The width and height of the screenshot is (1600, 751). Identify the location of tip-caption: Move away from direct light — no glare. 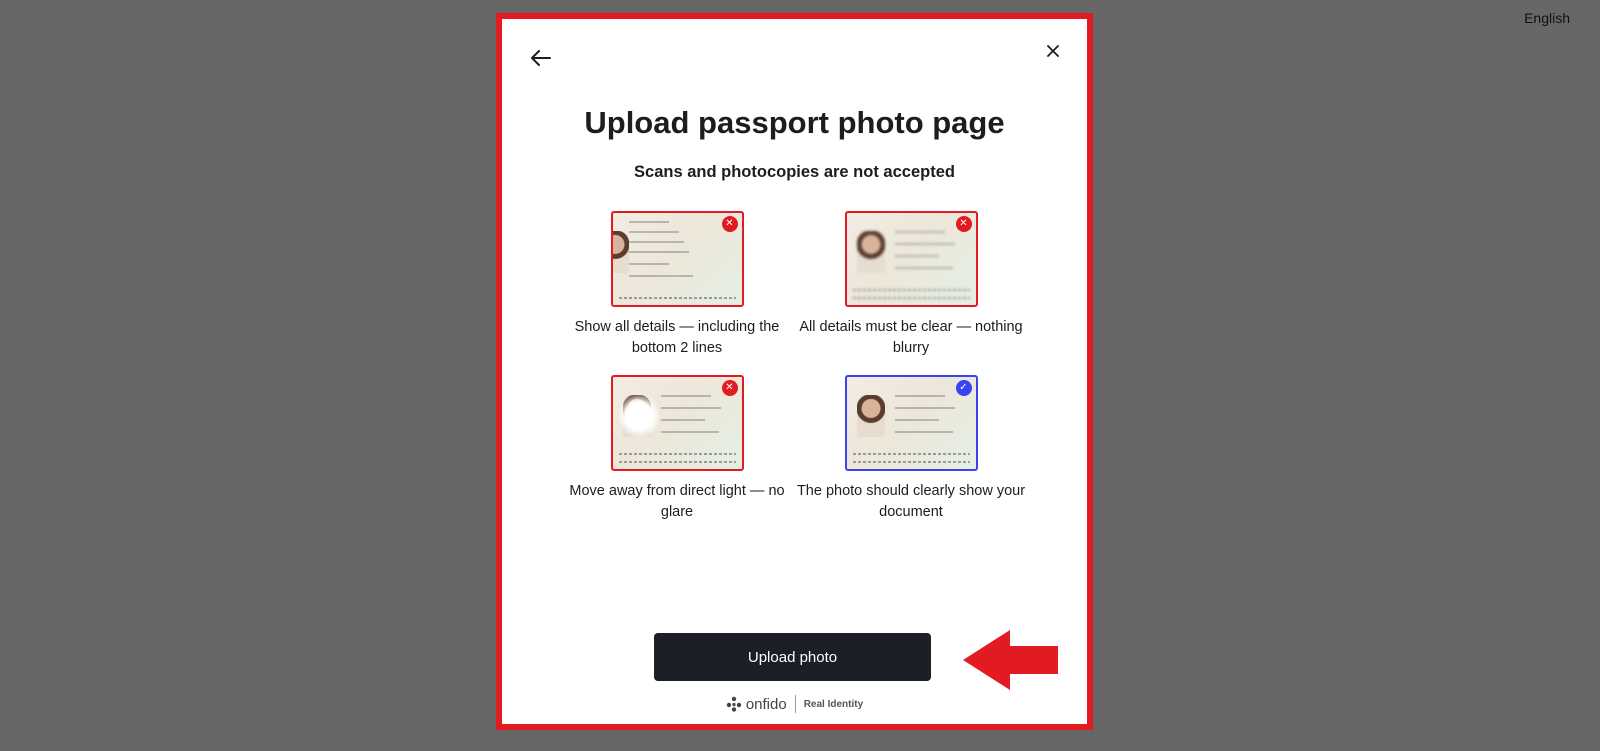
(677, 501).